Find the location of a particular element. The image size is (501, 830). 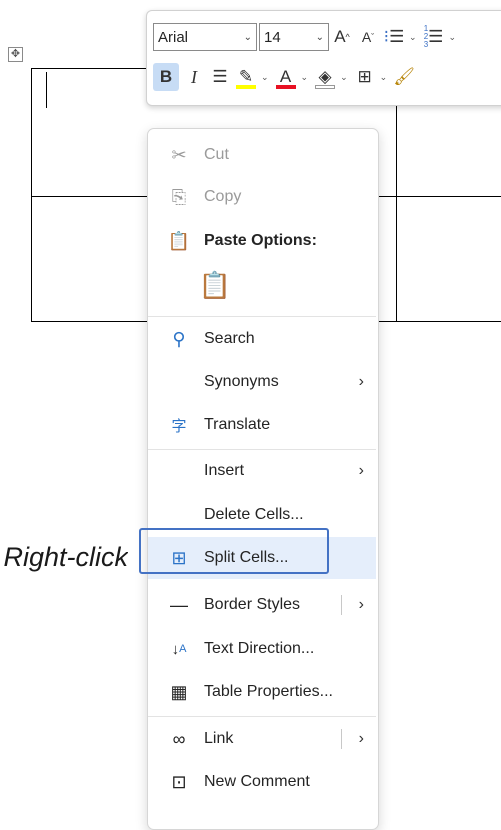

highlight-button: ✎ is located at coordinates (246, 77).